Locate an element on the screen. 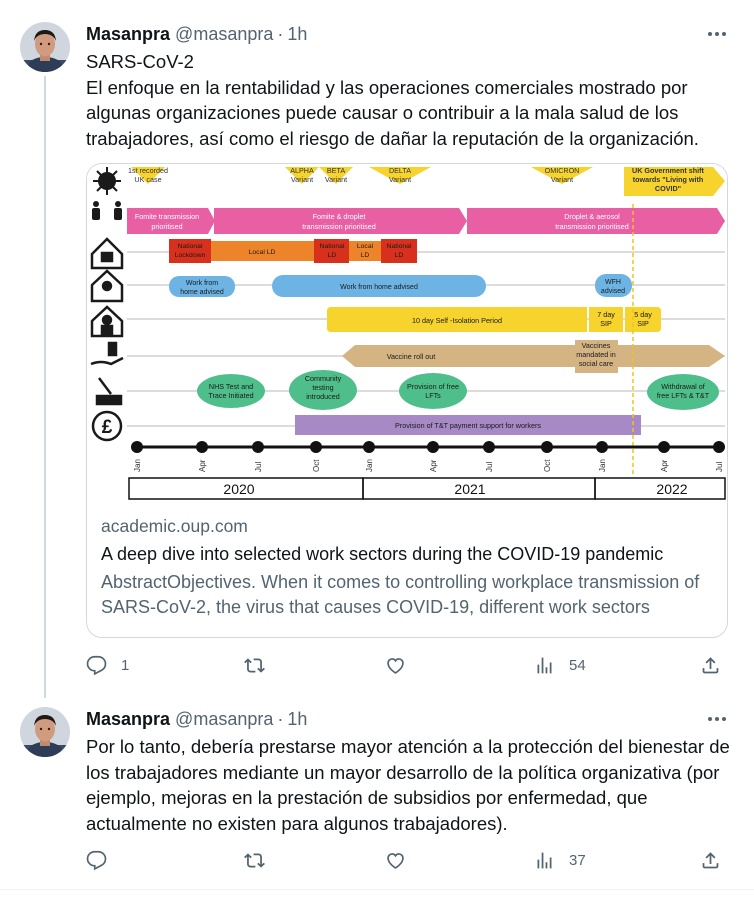 This screenshot has height=900, width=754. svg-text: SIP is located at coordinates (606, 323).